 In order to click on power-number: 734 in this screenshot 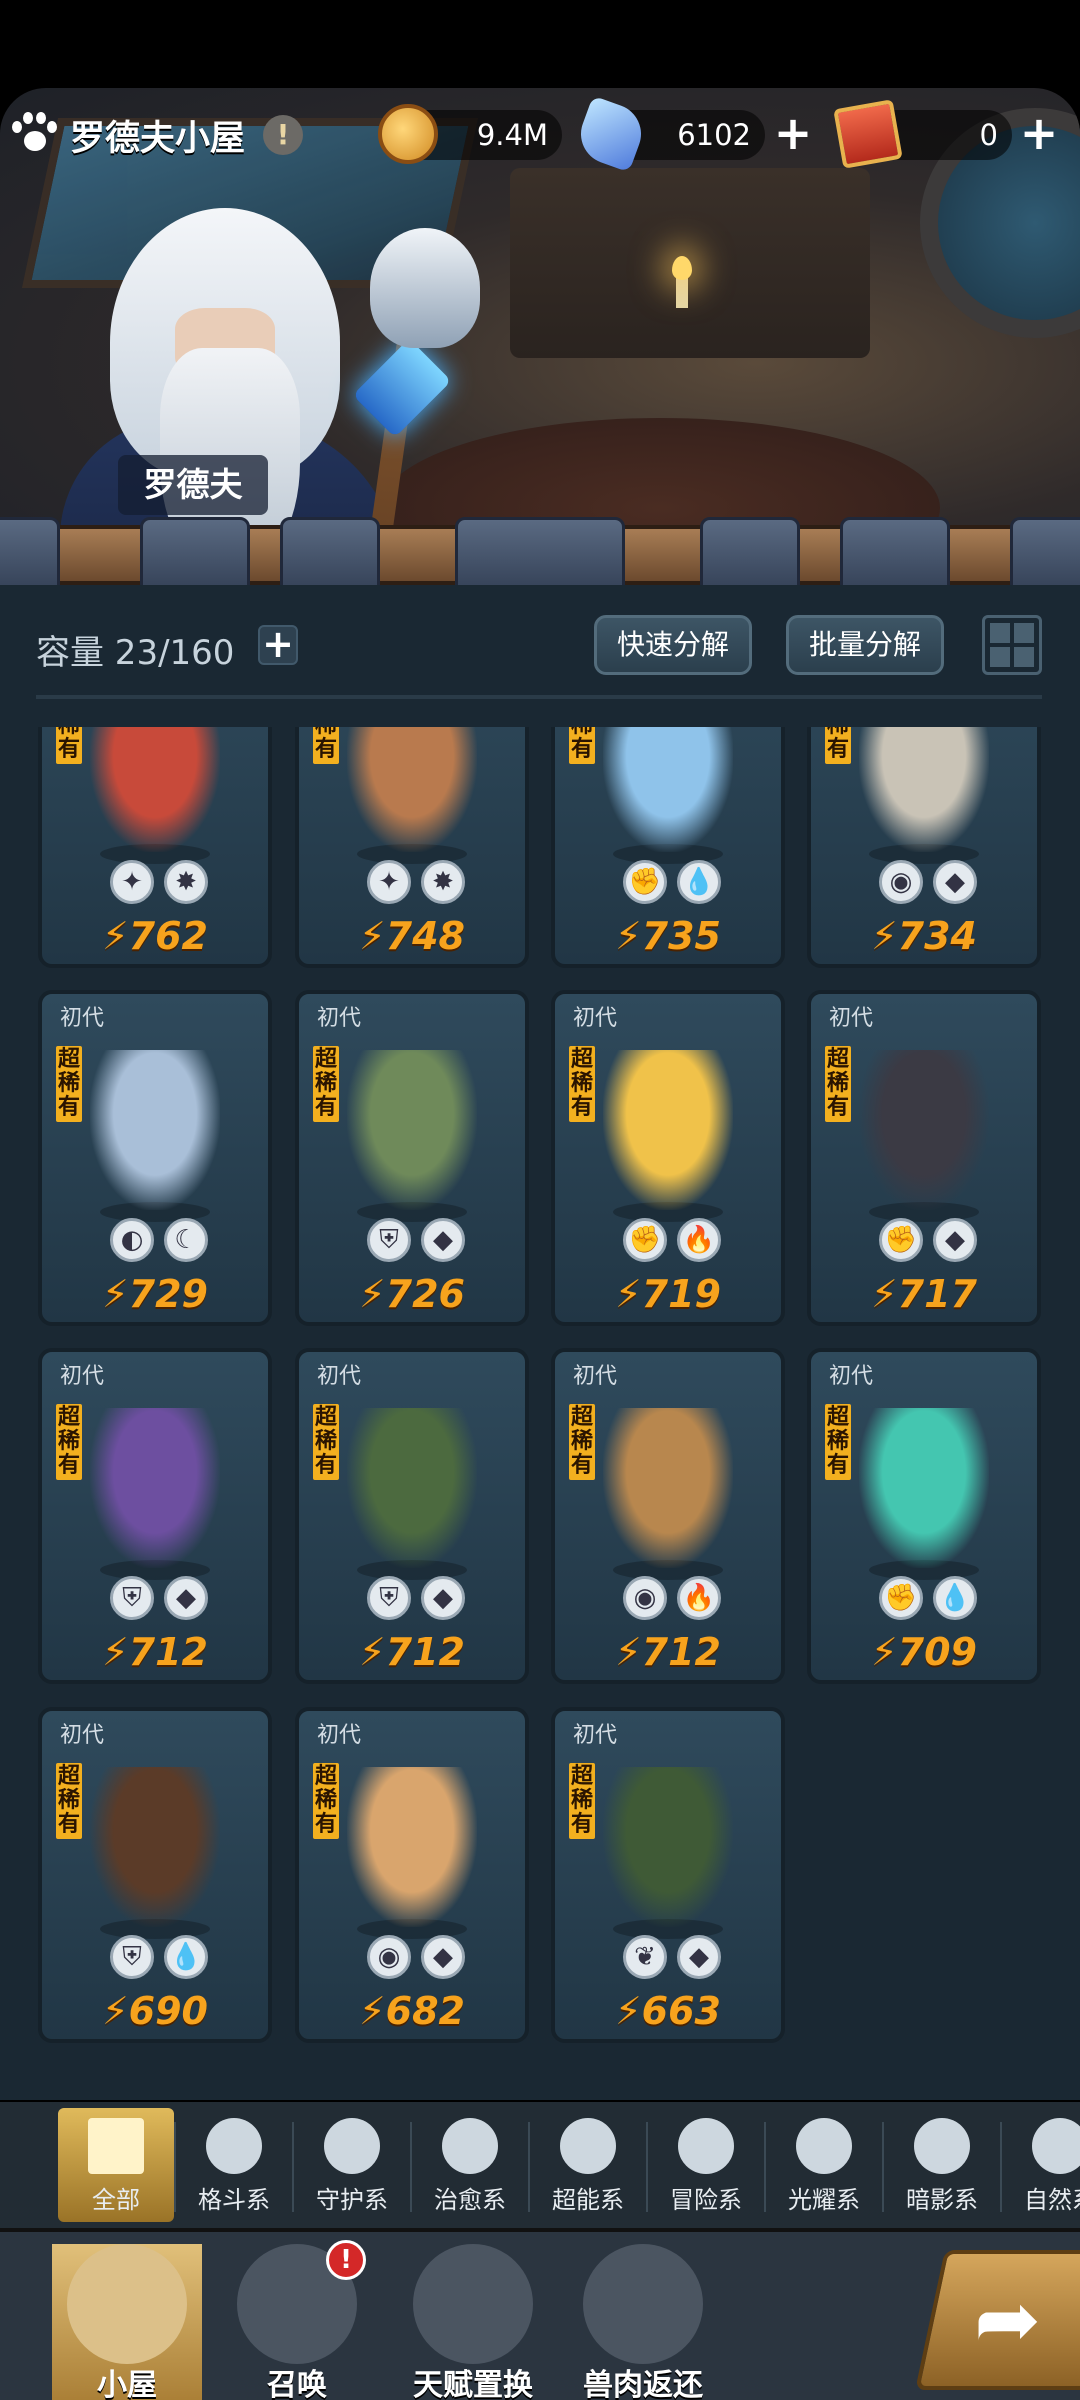, I will do `click(937, 936)`.